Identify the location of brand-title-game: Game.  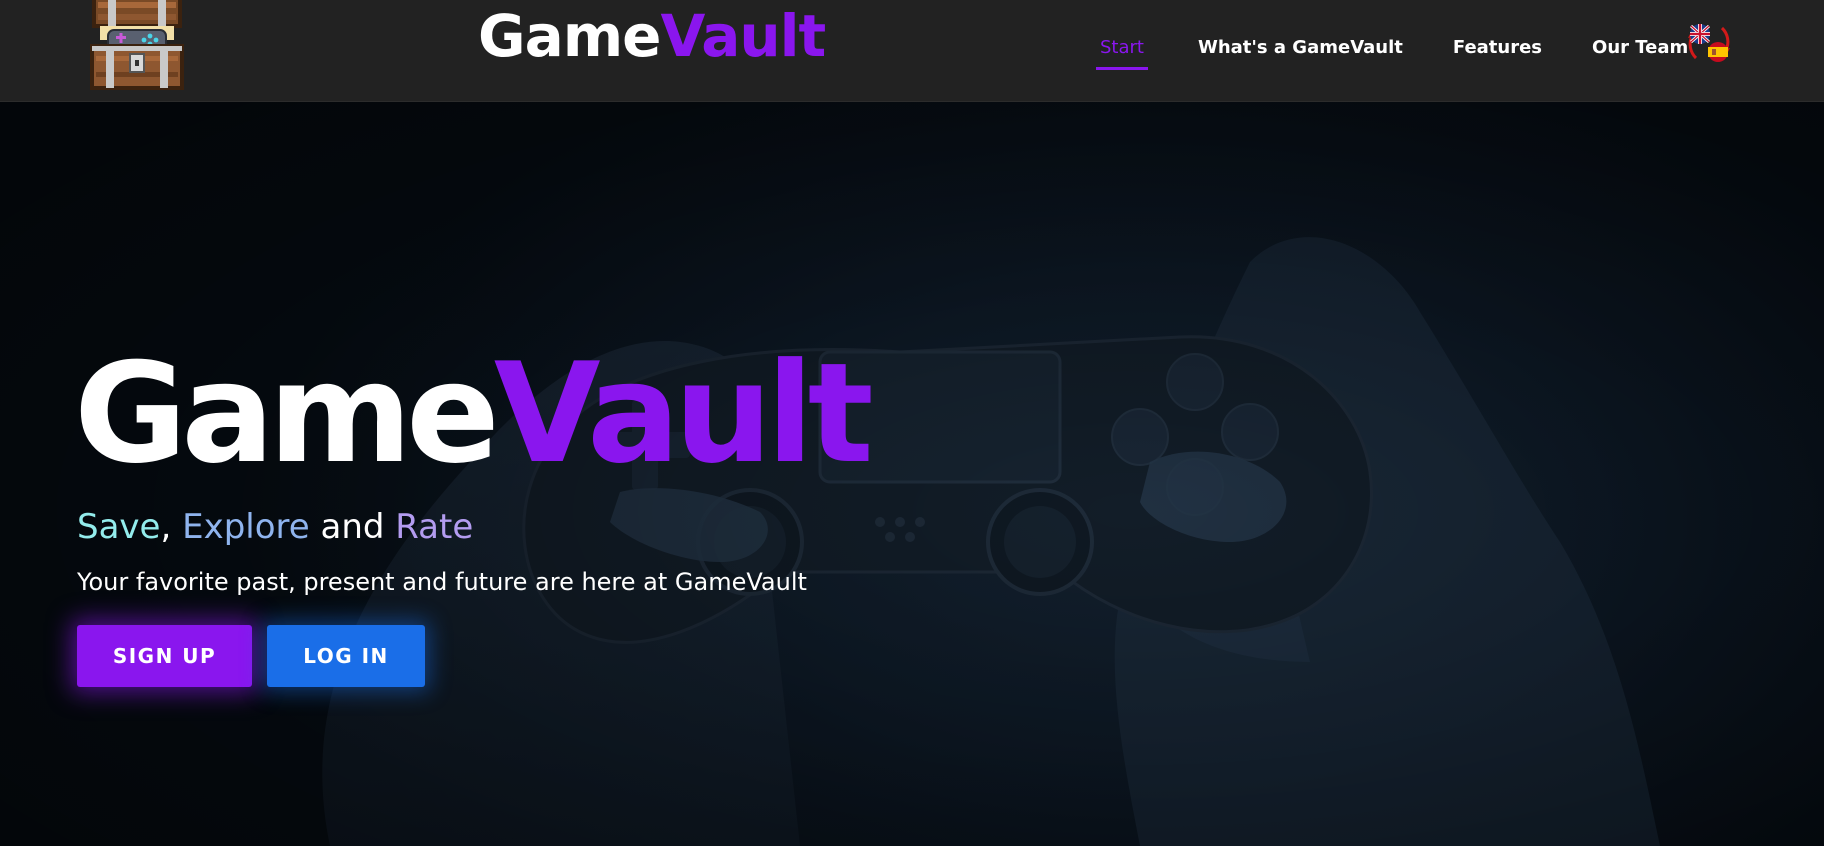
(570, 36).